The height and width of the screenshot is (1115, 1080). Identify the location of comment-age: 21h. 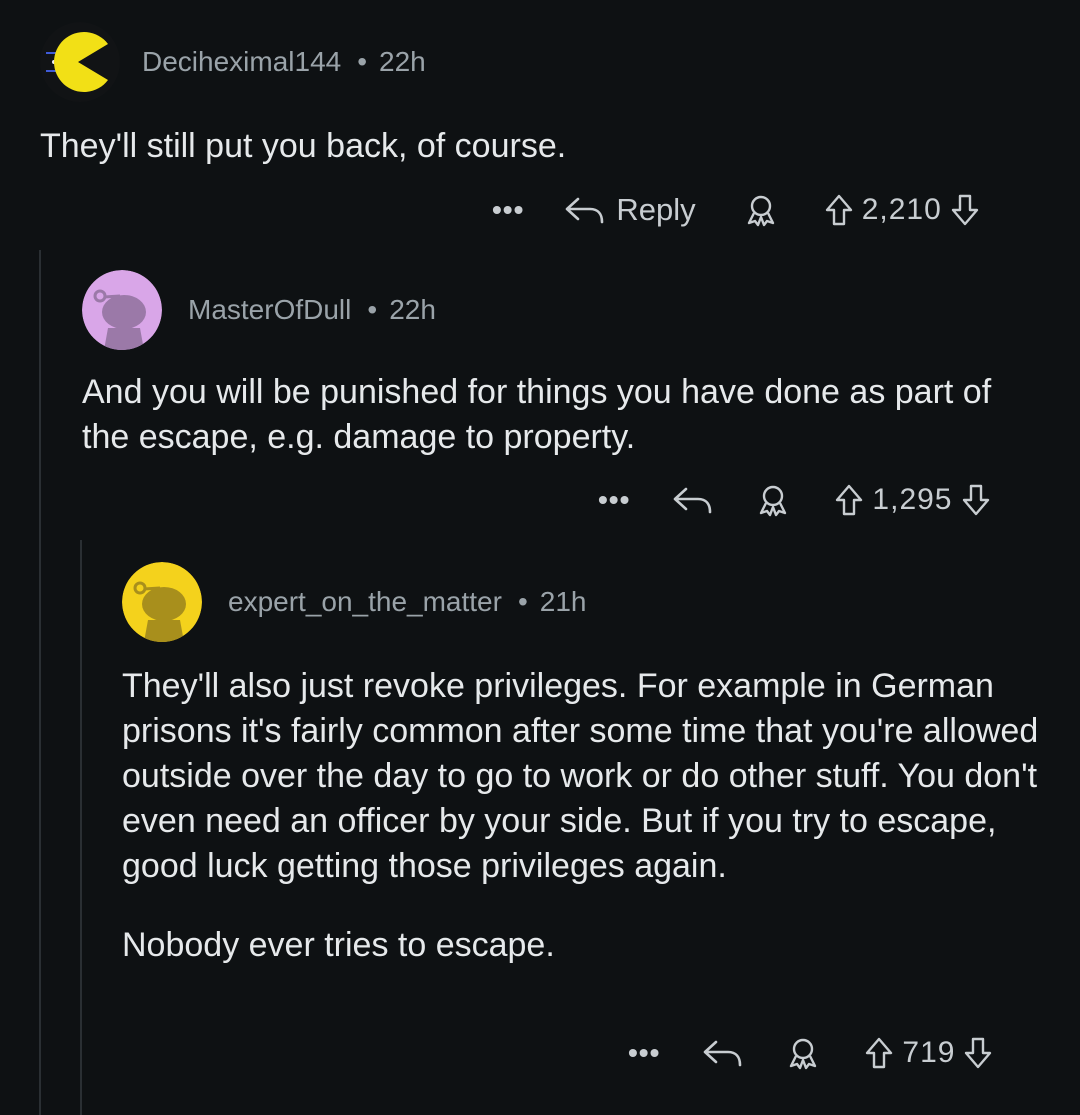
(563, 602).